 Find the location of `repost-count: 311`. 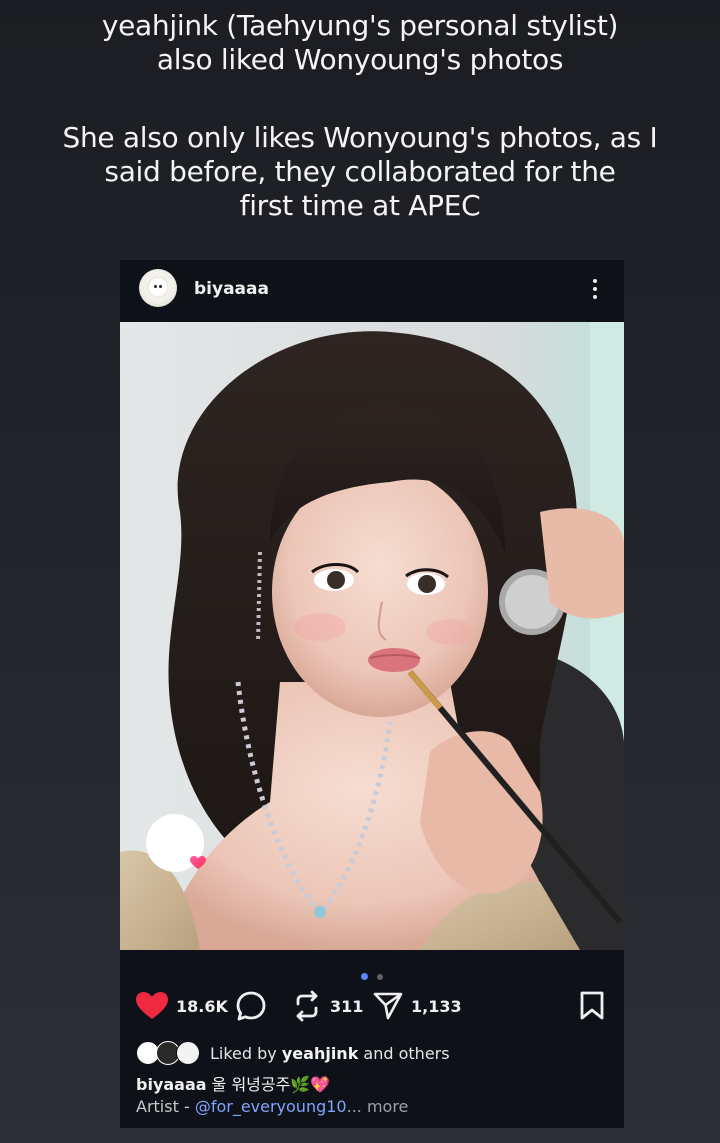

repost-count: 311 is located at coordinates (347, 1006).